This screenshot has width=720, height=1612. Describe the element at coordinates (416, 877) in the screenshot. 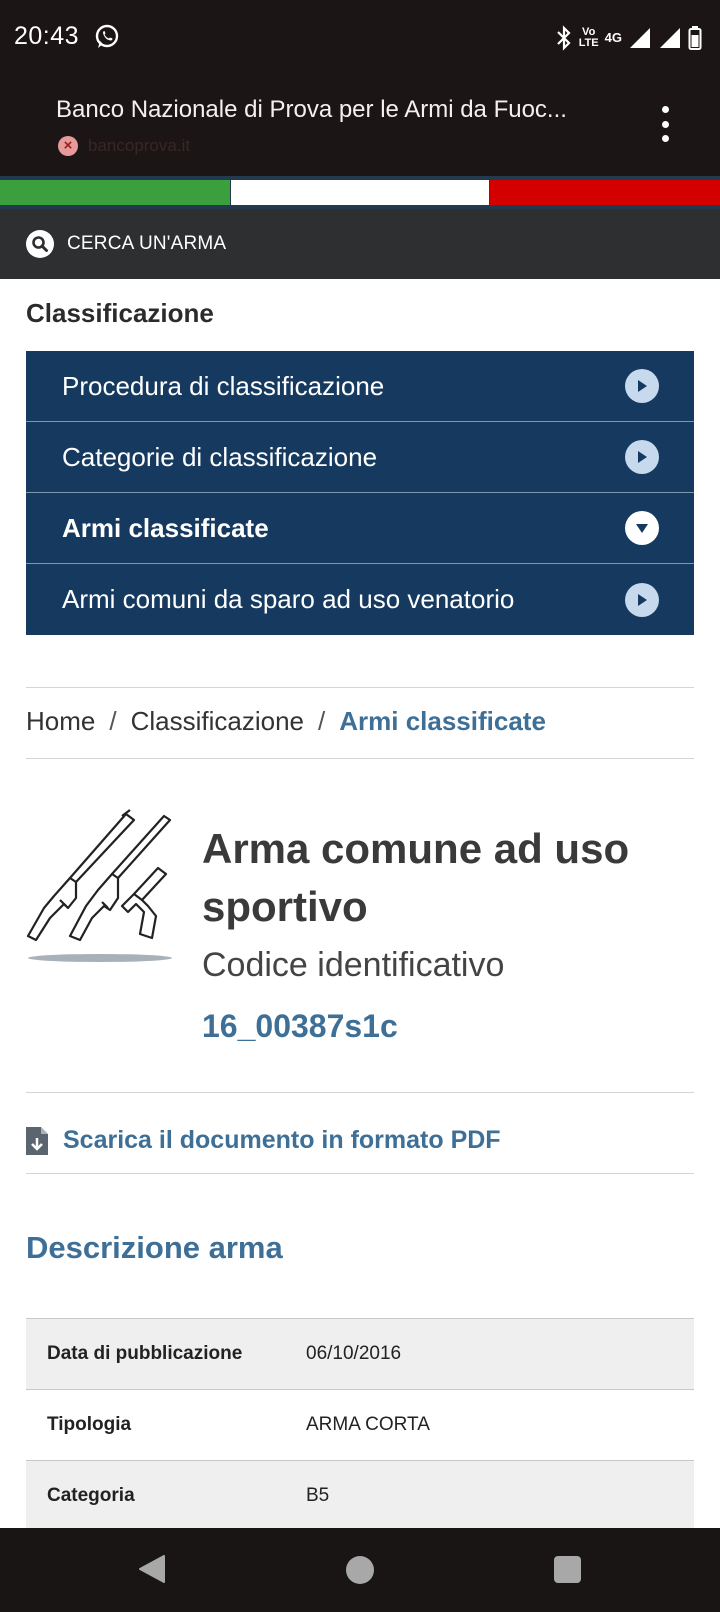

I see `product-title: Arma comune ad uso sportivo` at that location.